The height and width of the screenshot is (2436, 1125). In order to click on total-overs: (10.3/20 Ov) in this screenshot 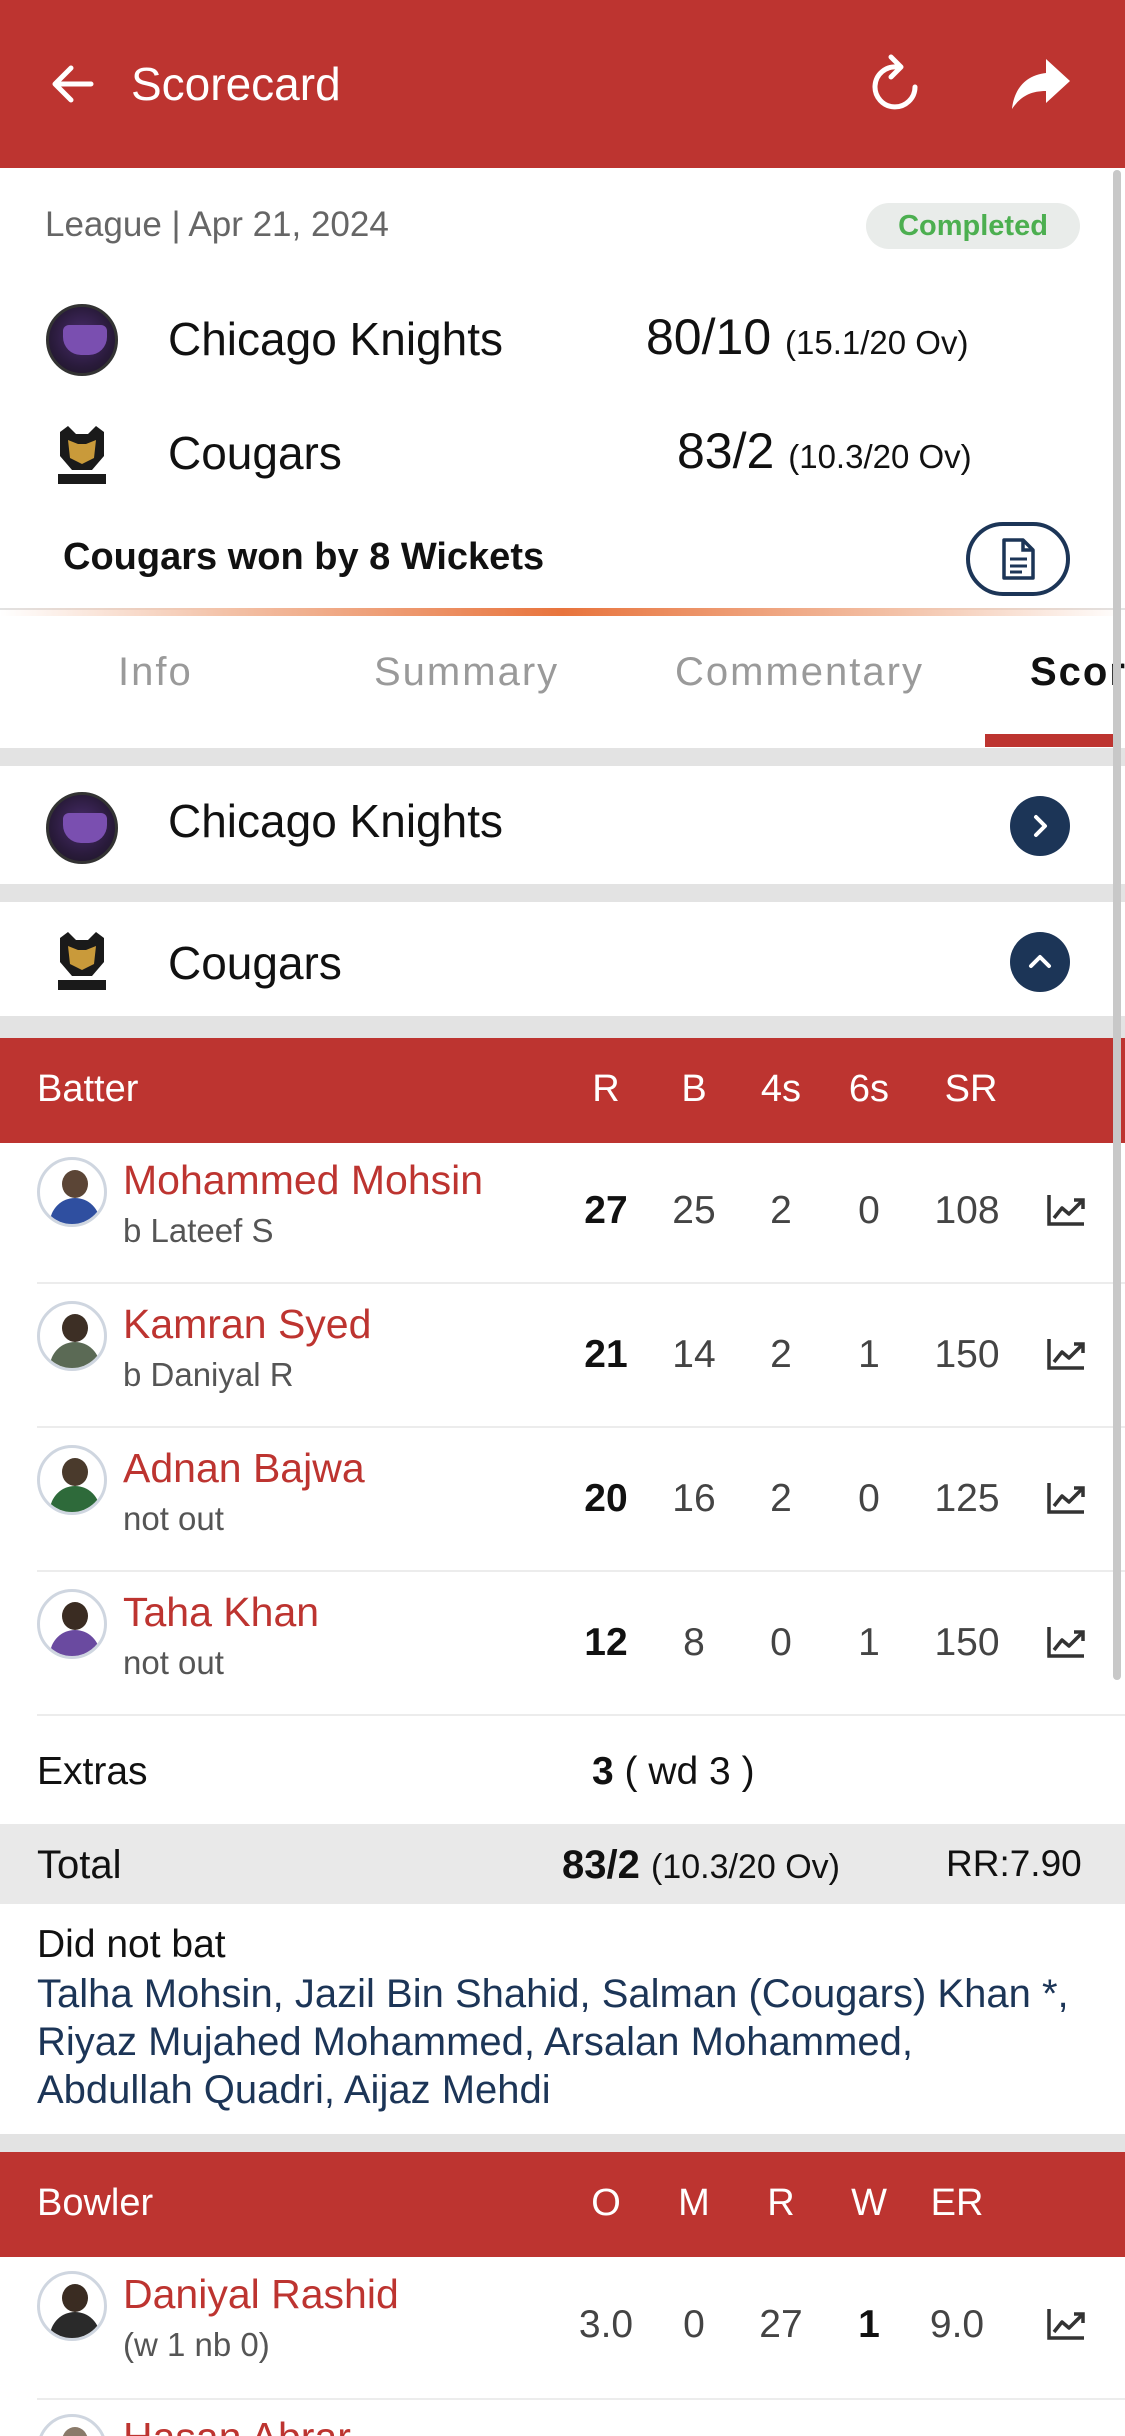, I will do `click(745, 1867)`.